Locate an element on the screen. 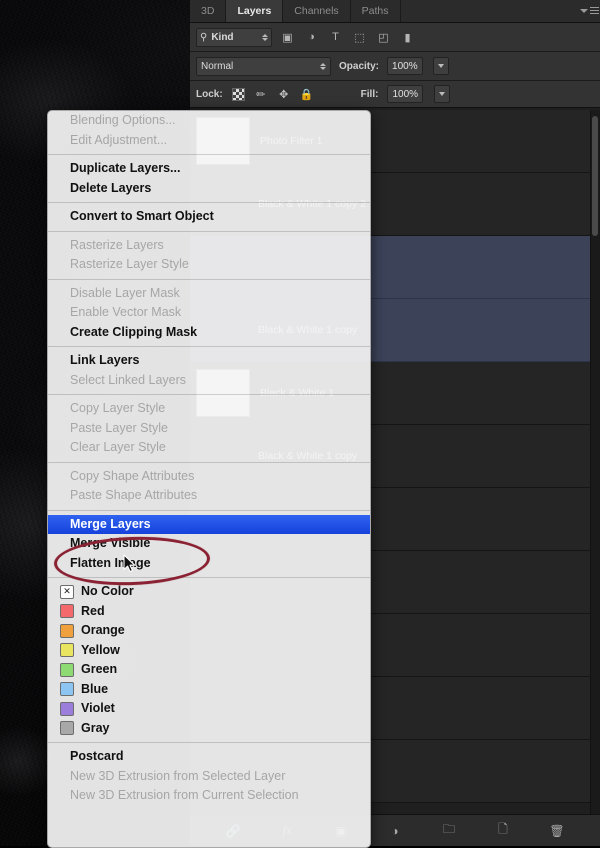 This screenshot has height=848, width=600. menu-item: Convert to Smart Object is located at coordinates (209, 217).